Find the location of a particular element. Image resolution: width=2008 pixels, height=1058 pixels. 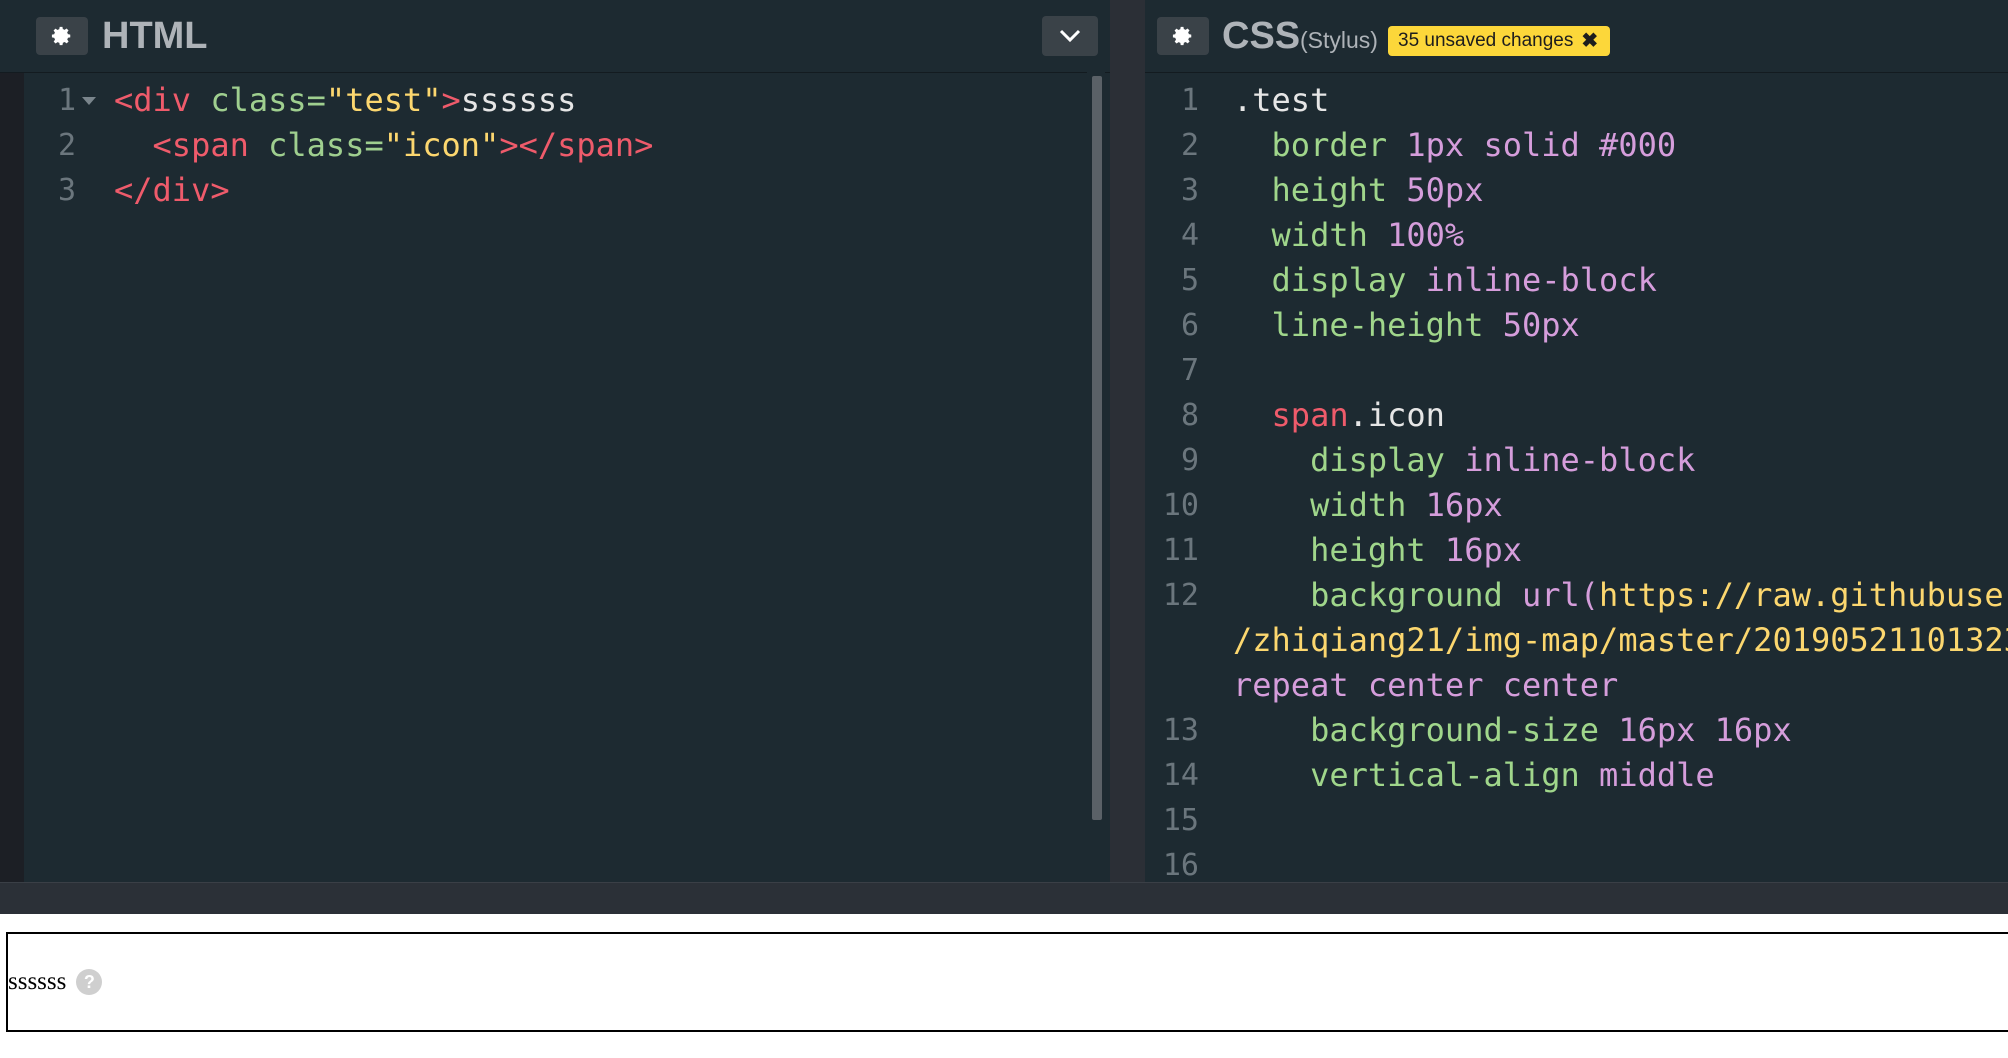

code-text: <span class="icon"></span> is located at coordinates (384, 145).